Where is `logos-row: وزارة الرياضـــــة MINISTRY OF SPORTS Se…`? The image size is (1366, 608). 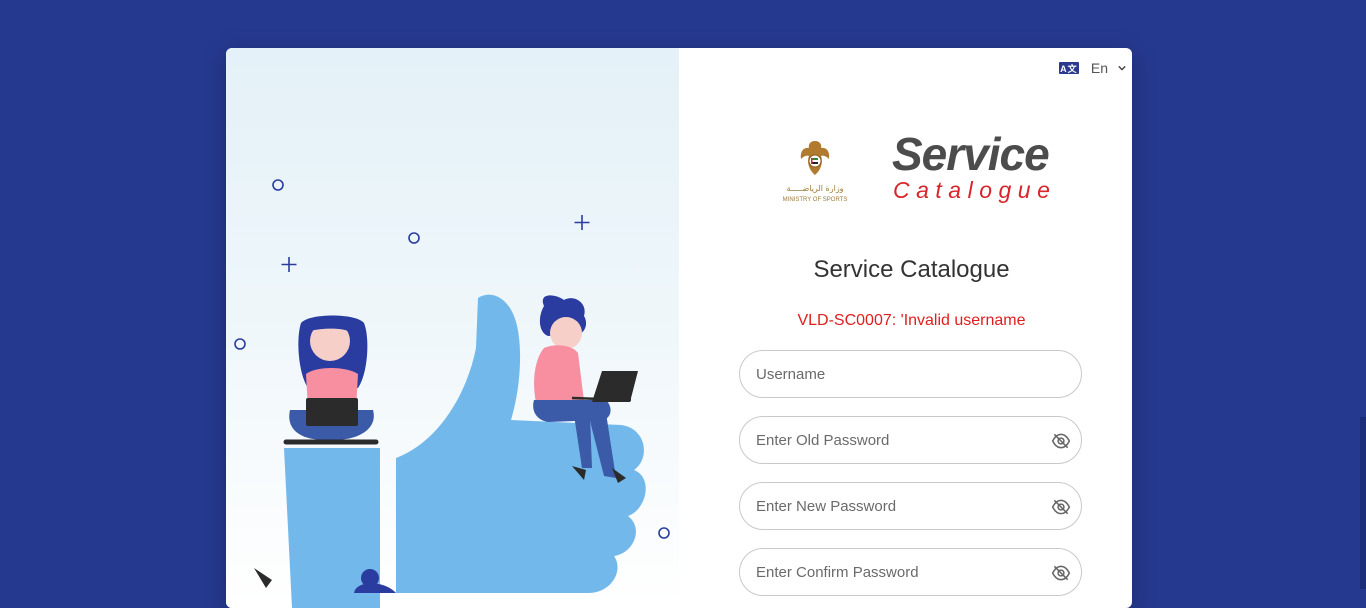 logos-row: وزارة الرياضـــــة MINISTRY OF SPORTS Se… is located at coordinates (905, 177).